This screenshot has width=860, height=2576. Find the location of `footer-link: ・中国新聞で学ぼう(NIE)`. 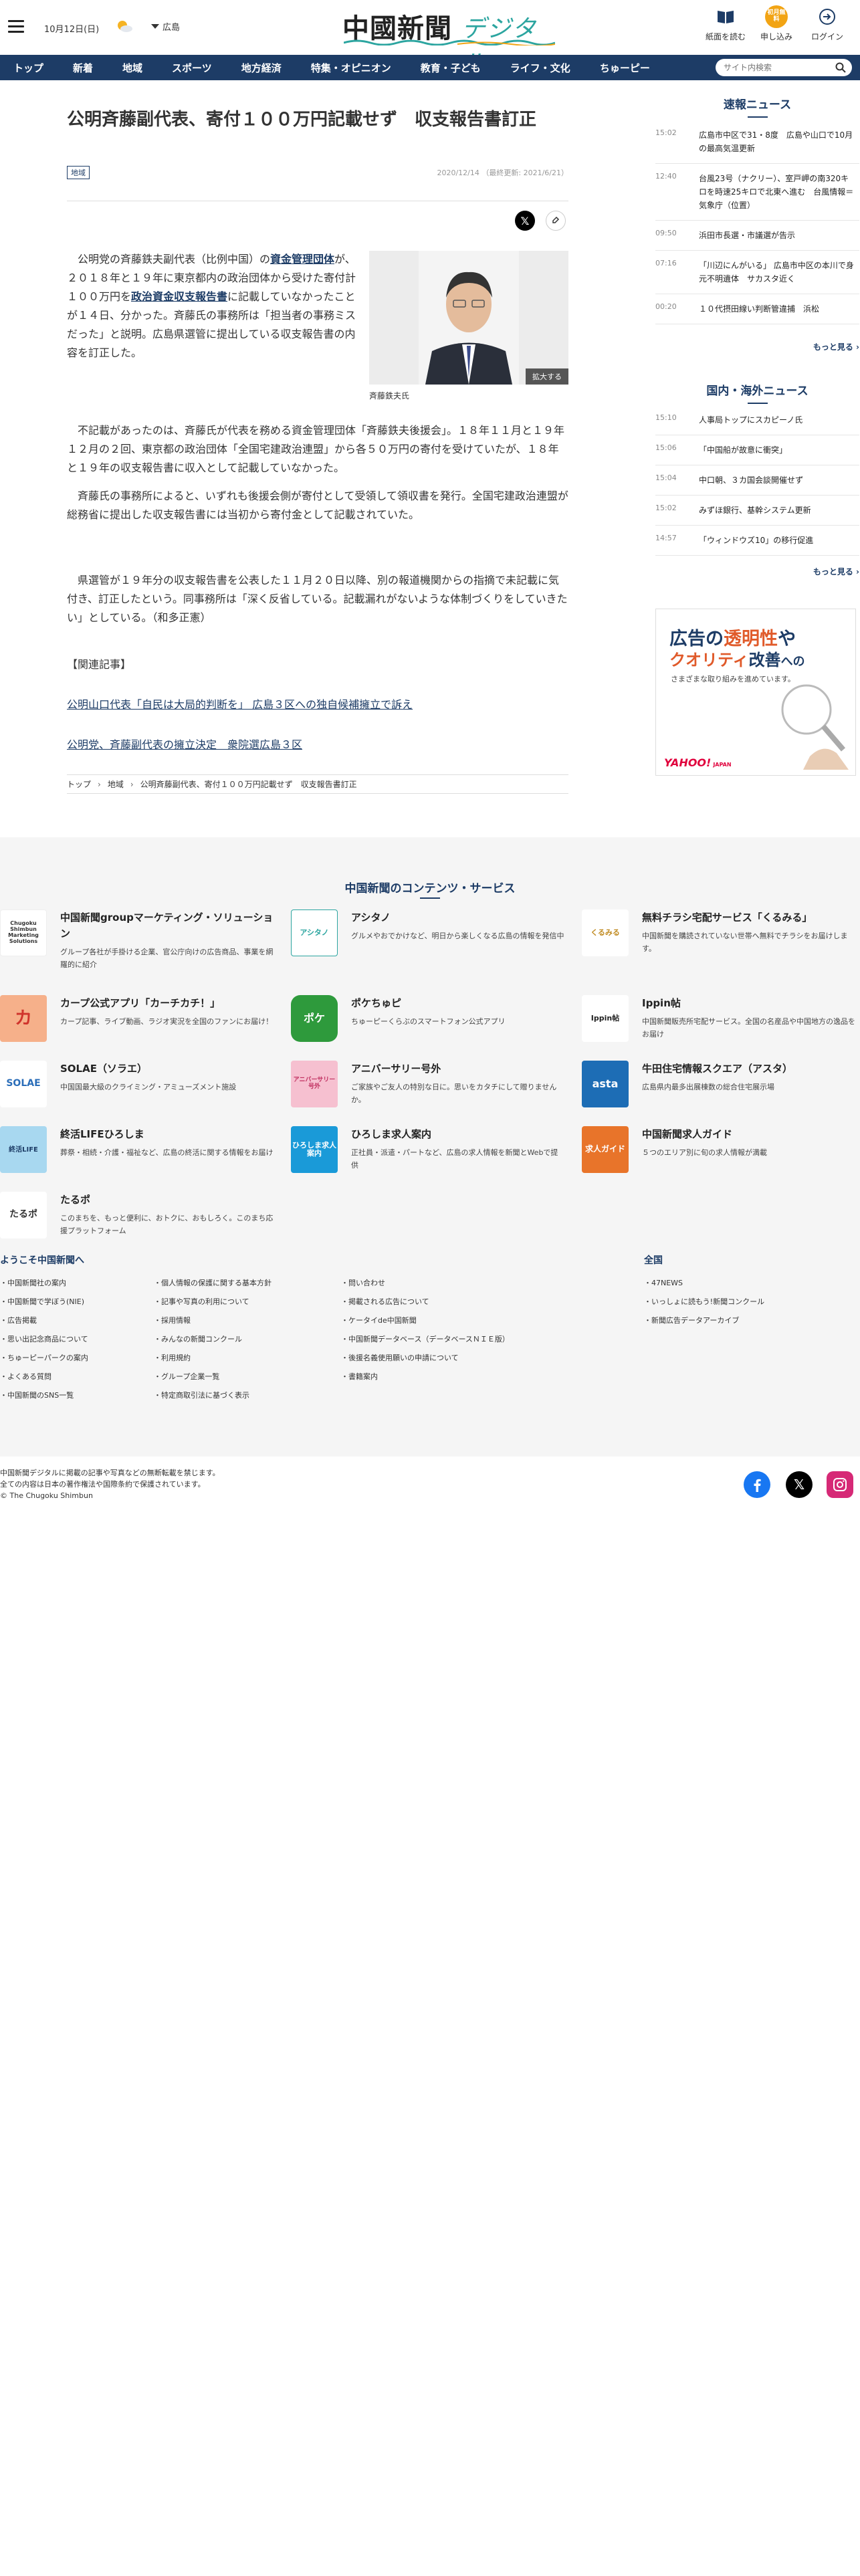

footer-link: ・中国新聞で学ぼう(NIE) is located at coordinates (42, 1301).